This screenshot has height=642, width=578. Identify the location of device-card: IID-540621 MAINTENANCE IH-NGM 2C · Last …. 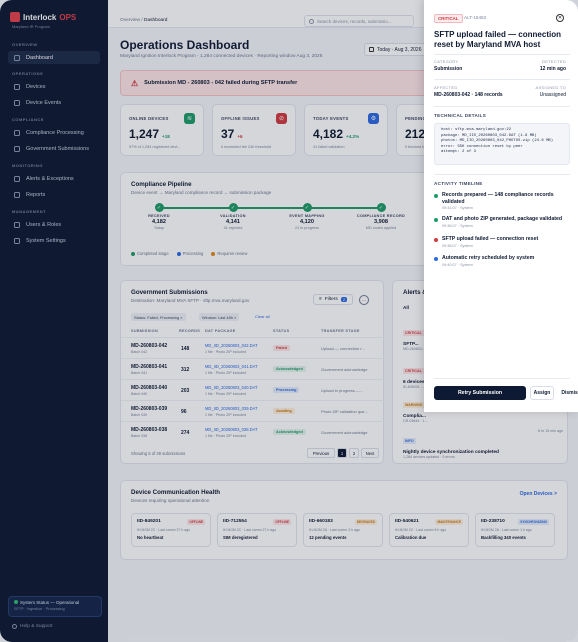
(429, 530).